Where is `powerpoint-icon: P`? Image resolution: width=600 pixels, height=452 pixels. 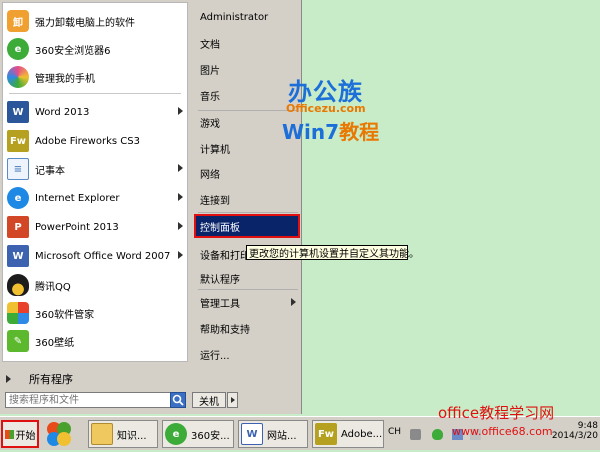
powerpoint-icon: P is located at coordinates (18, 227).